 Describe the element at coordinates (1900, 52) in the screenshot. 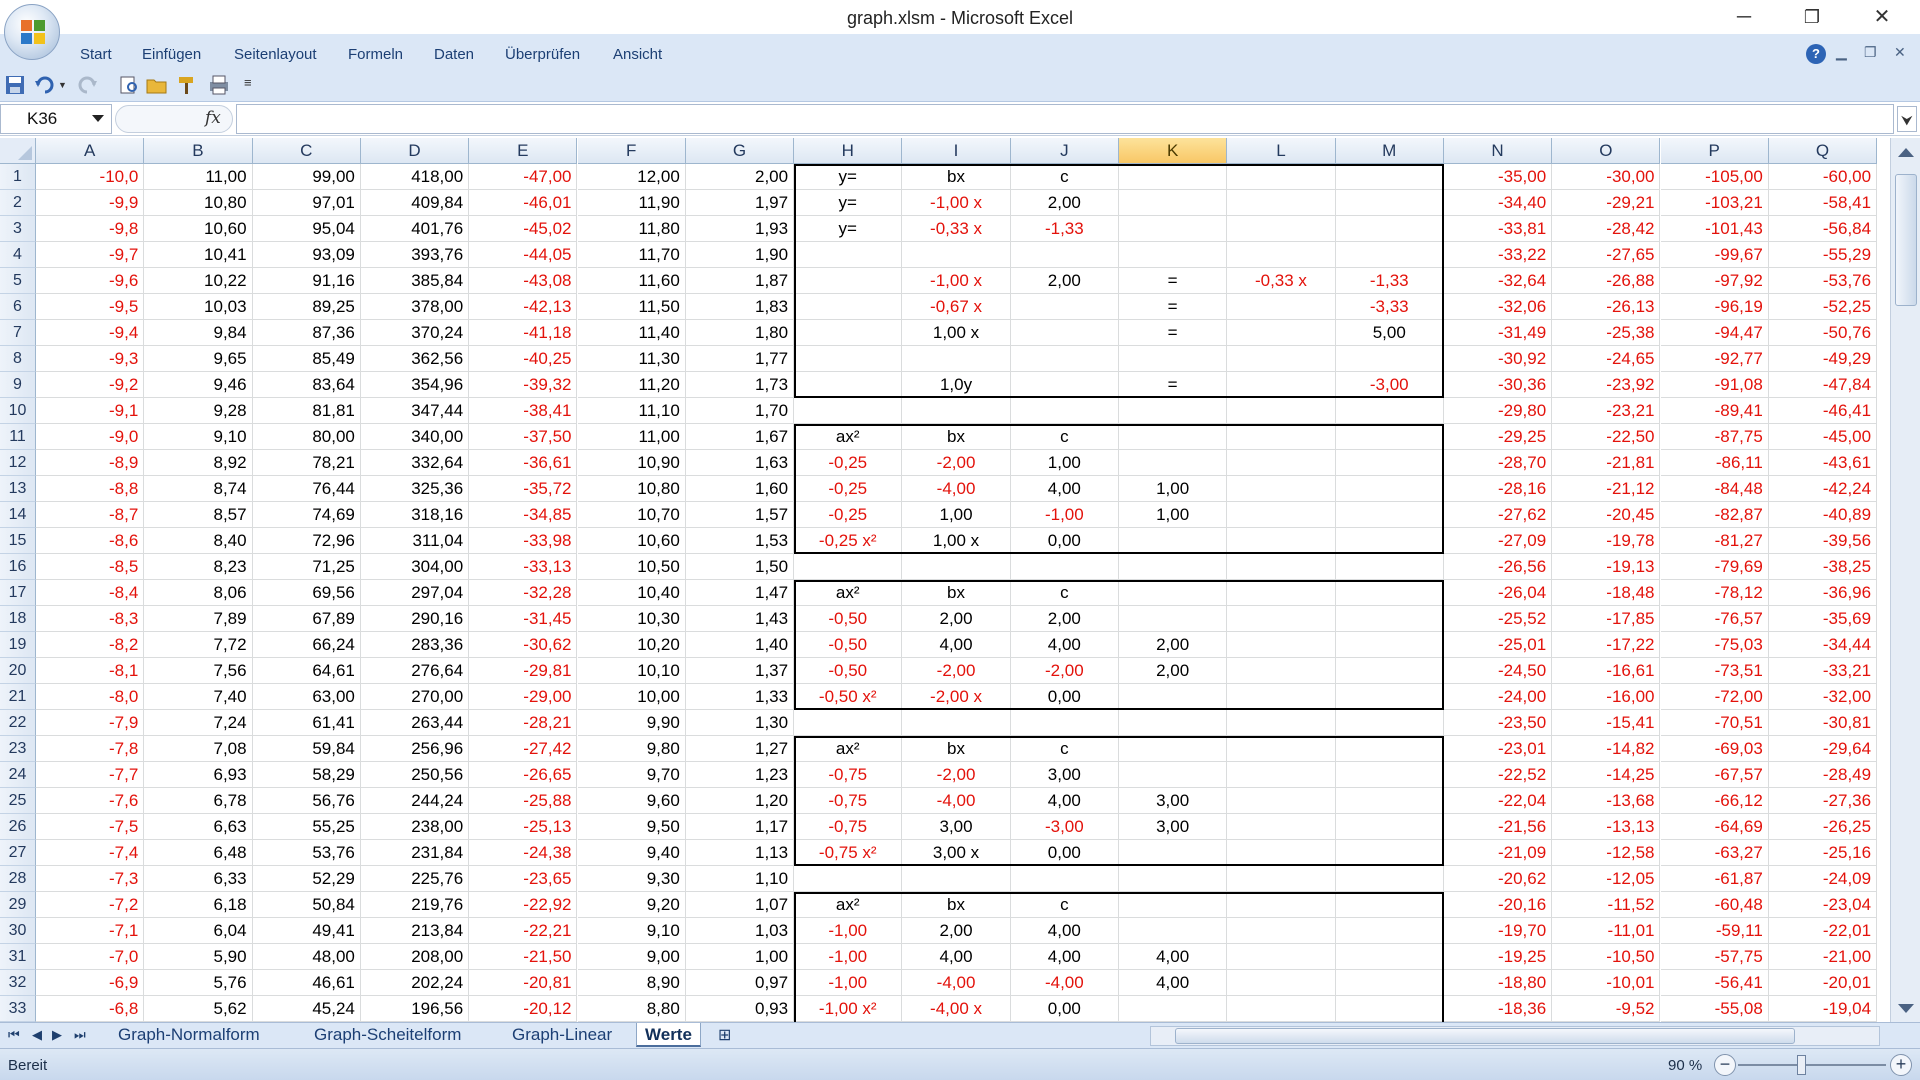

I see `ribbon-close-icon: ✕` at that location.